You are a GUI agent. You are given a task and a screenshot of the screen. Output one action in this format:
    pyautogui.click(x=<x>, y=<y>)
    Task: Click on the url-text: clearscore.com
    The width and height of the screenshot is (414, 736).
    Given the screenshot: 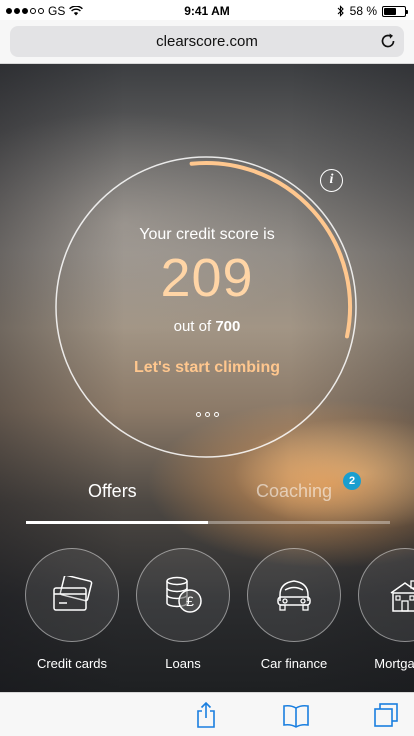 What is the action you would take?
    pyautogui.click(x=207, y=41)
    